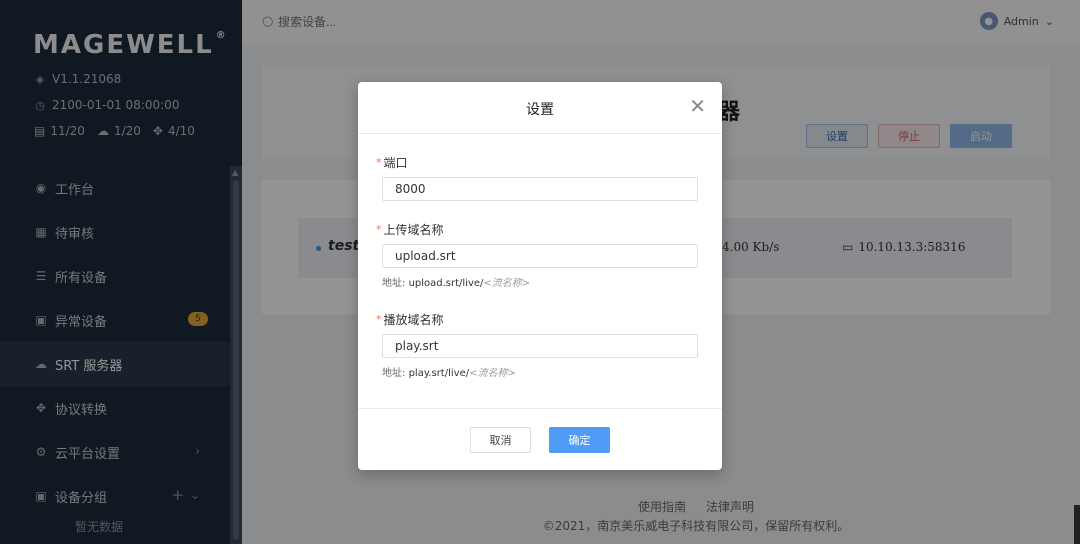  I want to click on confirm-button: 确定, so click(579, 440).